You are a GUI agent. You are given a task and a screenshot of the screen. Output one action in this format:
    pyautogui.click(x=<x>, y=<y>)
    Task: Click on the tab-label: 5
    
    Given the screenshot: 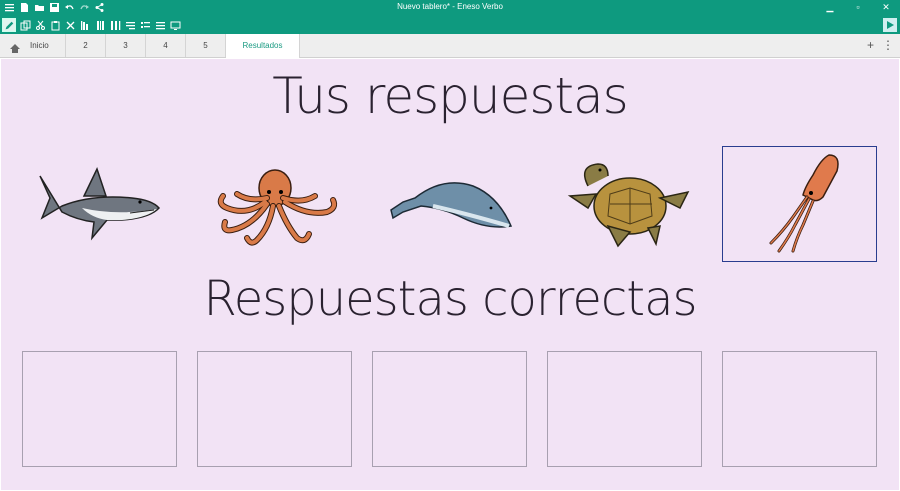 What is the action you would take?
    pyautogui.click(x=205, y=45)
    